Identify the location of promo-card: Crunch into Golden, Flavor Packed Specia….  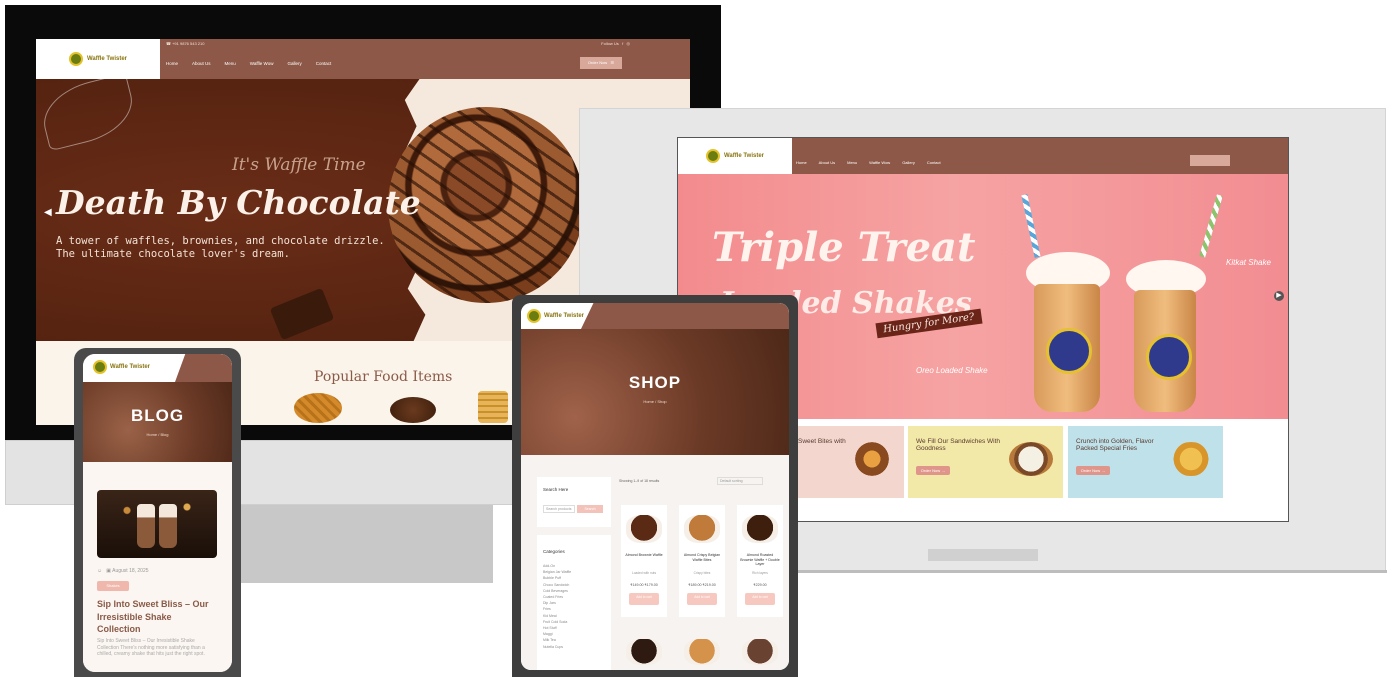
(1145, 462).